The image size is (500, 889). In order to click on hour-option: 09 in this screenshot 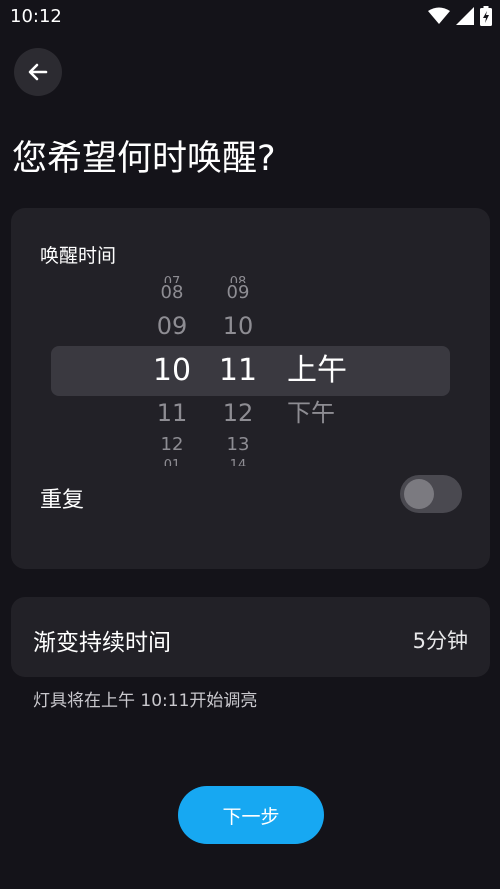, I will do `click(172, 326)`.